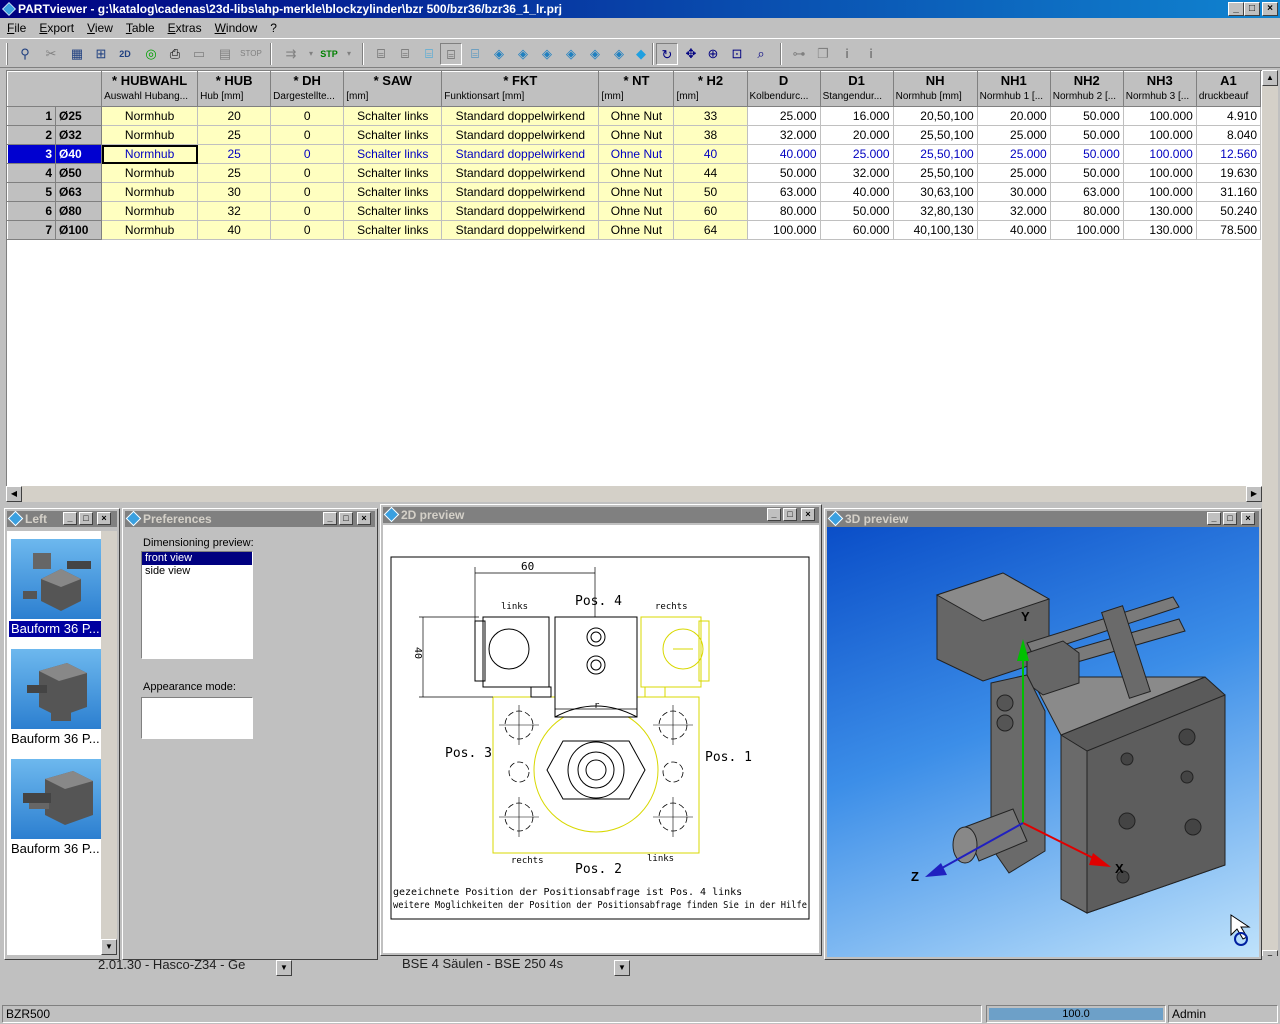 The image size is (1280, 1024). What do you see at coordinates (79, 192) in the screenshot?
I see `row-name: Ø63` at bounding box center [79, 192].